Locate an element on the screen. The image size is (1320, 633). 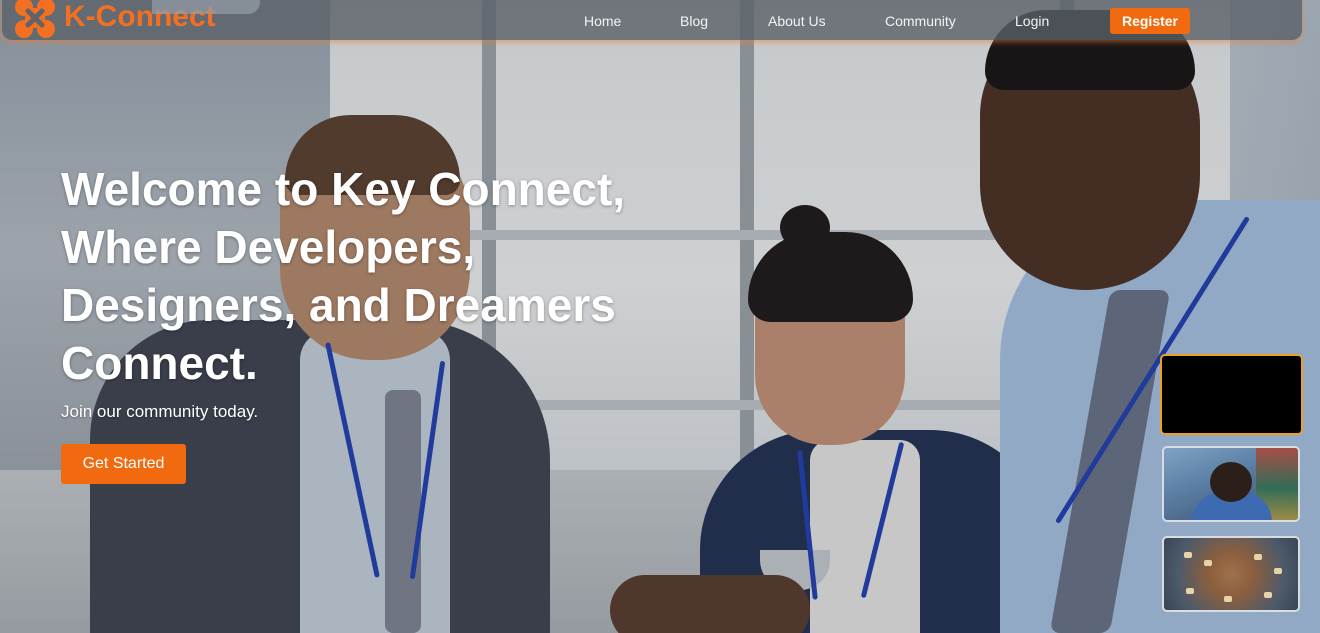
get-started-button: Get Started is located at coordinates (123, 464).